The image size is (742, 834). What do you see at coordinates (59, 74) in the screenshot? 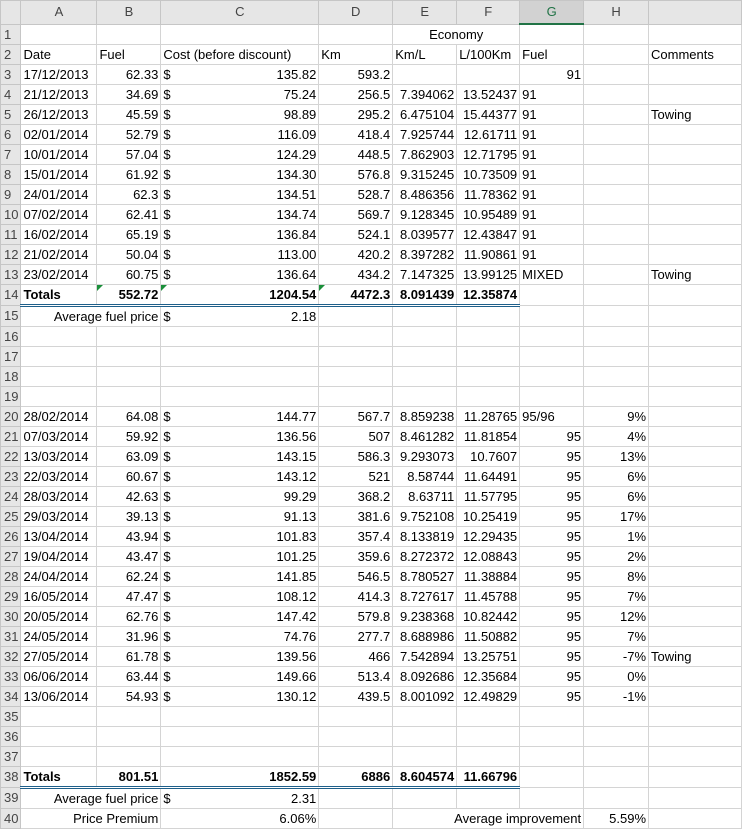
I see `date-cell: 17/12/2013` at bounding box center [59, 74].